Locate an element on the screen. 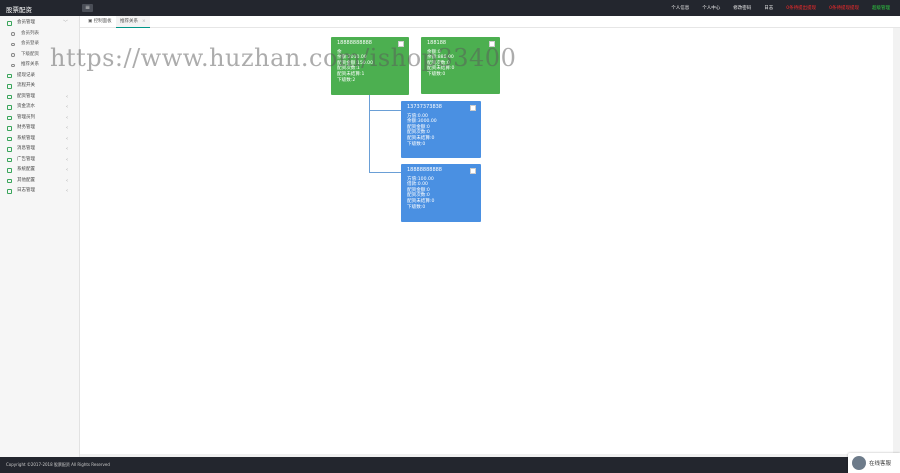 This screenshot has width=900, height=473. sidebar-item-members: 会员管理 ﹀ is located at coordinates (39, 23).